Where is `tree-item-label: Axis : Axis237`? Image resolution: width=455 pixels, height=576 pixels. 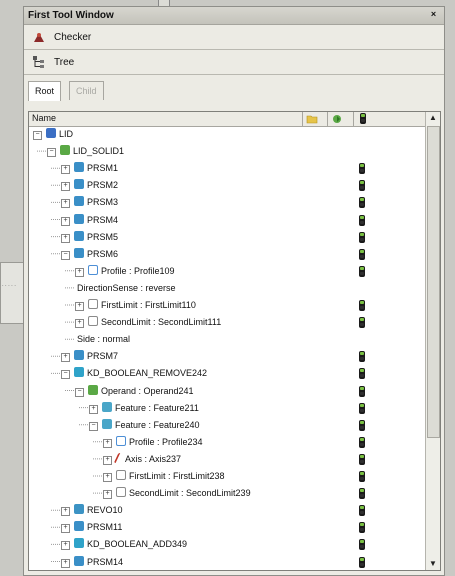
tree-item-label: Axis : Axis237 is located at coordinates (153, 458).